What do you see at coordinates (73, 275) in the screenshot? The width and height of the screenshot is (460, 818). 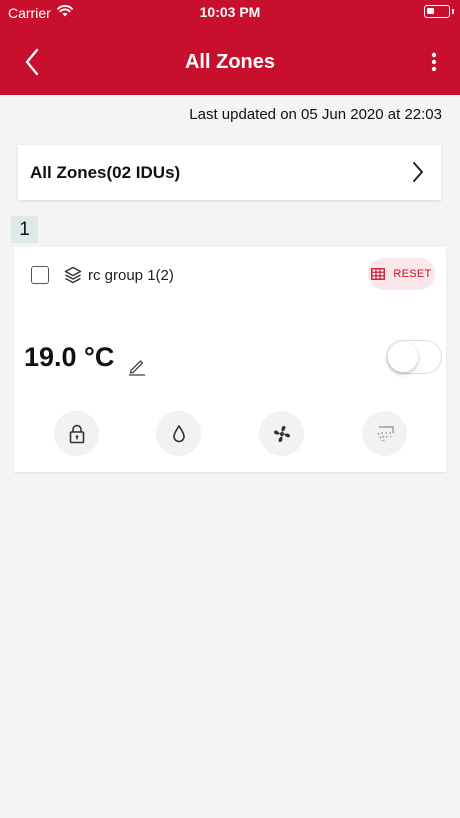 I see `layers-icon` at bounding box center [73, 275].